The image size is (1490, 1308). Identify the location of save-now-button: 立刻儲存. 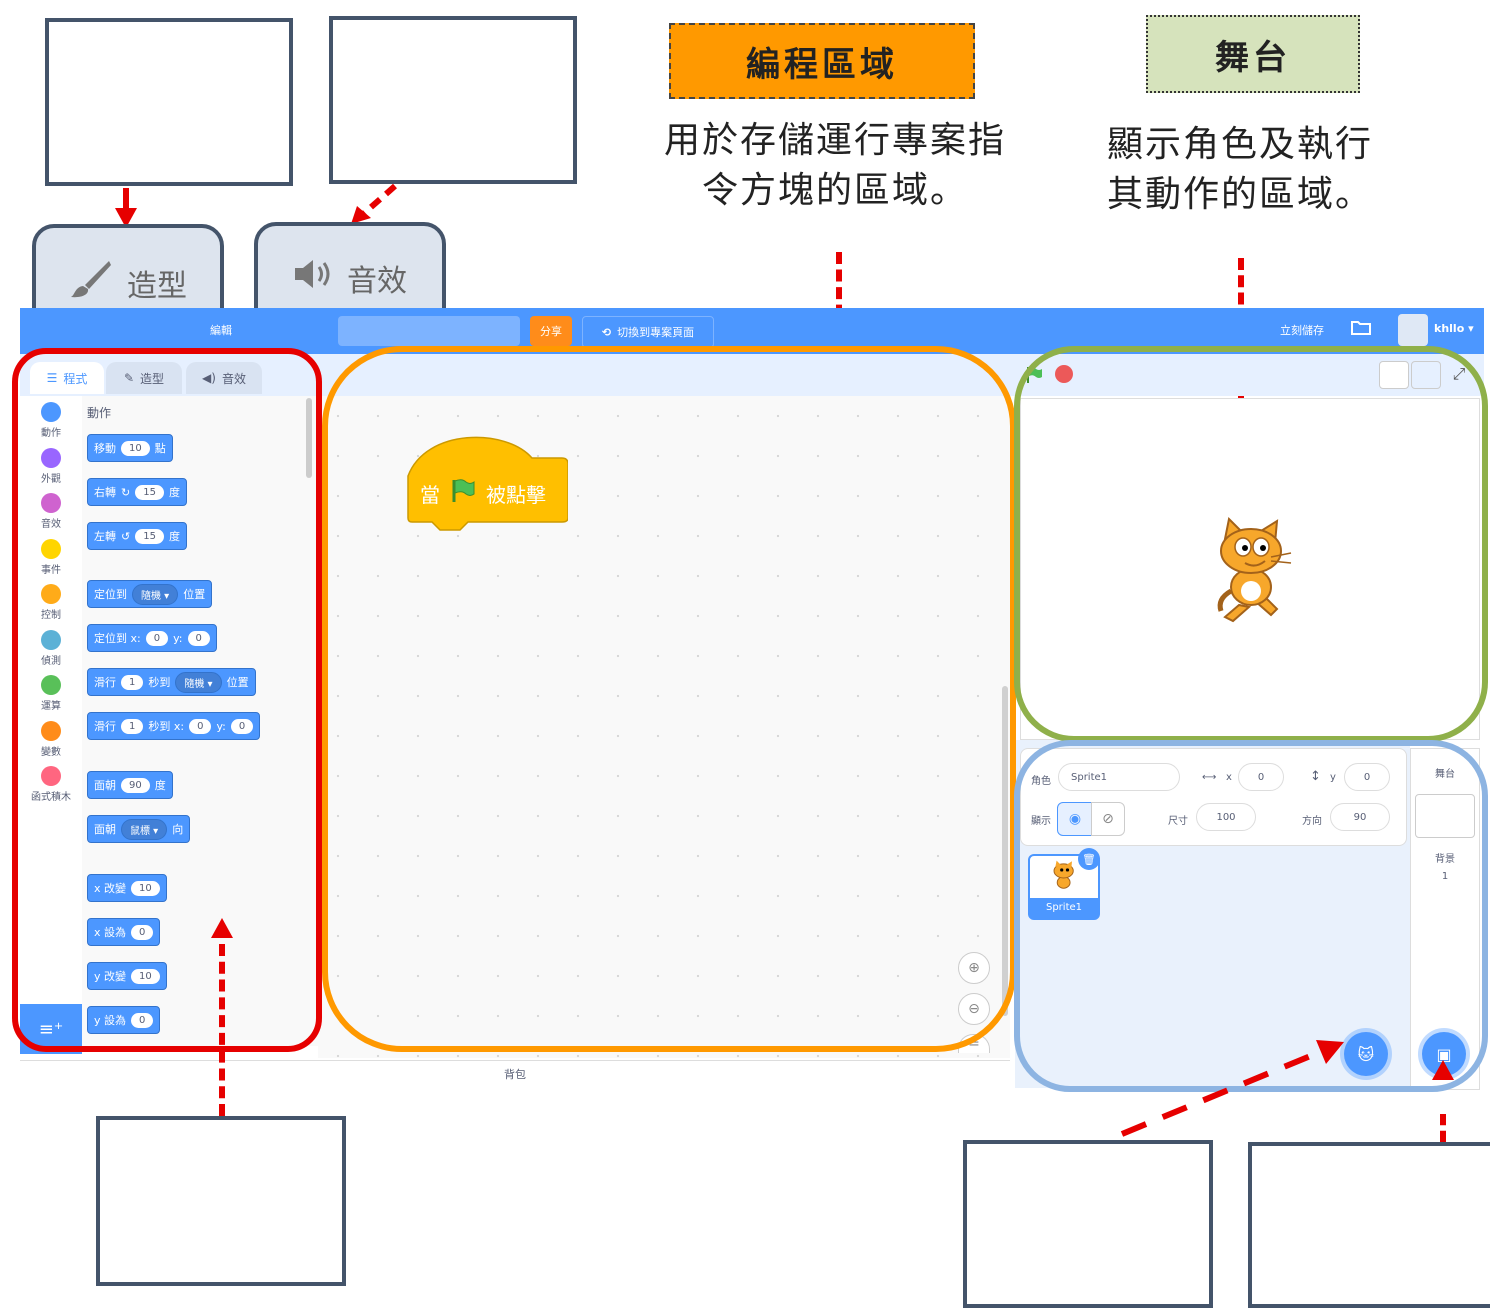
(1302, 330).